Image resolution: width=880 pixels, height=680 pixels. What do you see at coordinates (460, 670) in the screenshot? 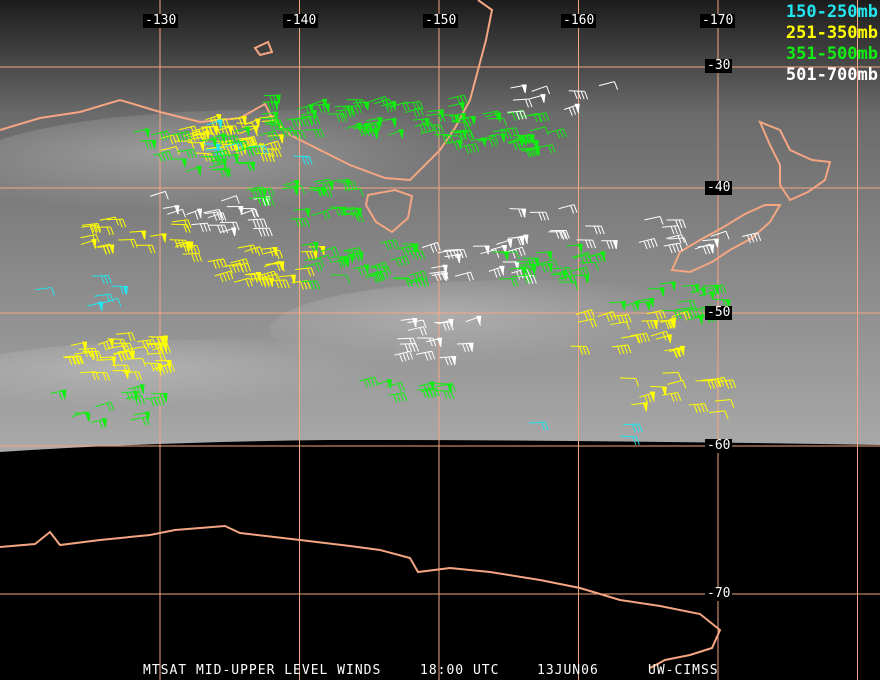
I see `time-label: 18:00 UTC` at bounding box center [460, 670].